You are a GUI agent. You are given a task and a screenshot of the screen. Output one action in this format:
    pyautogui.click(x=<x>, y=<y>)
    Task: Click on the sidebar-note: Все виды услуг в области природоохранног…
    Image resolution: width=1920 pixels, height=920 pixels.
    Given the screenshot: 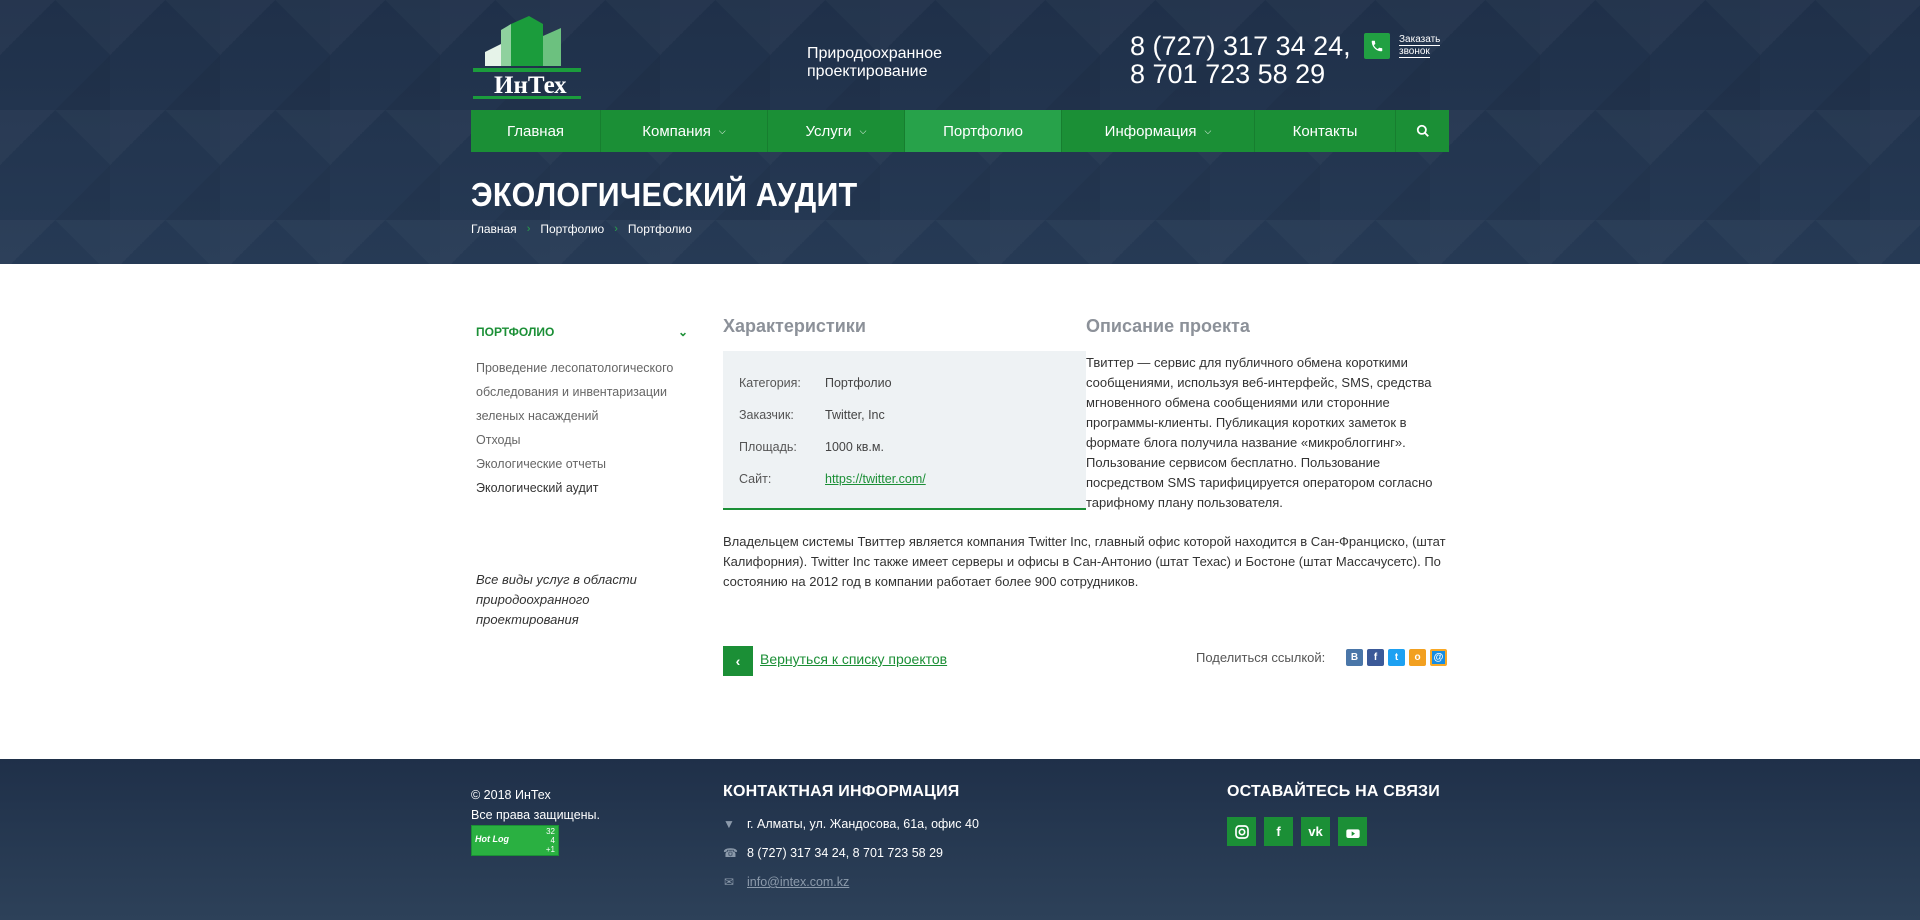 What is the action you would take?
    pyautogui.click(x=556, y=599)
    